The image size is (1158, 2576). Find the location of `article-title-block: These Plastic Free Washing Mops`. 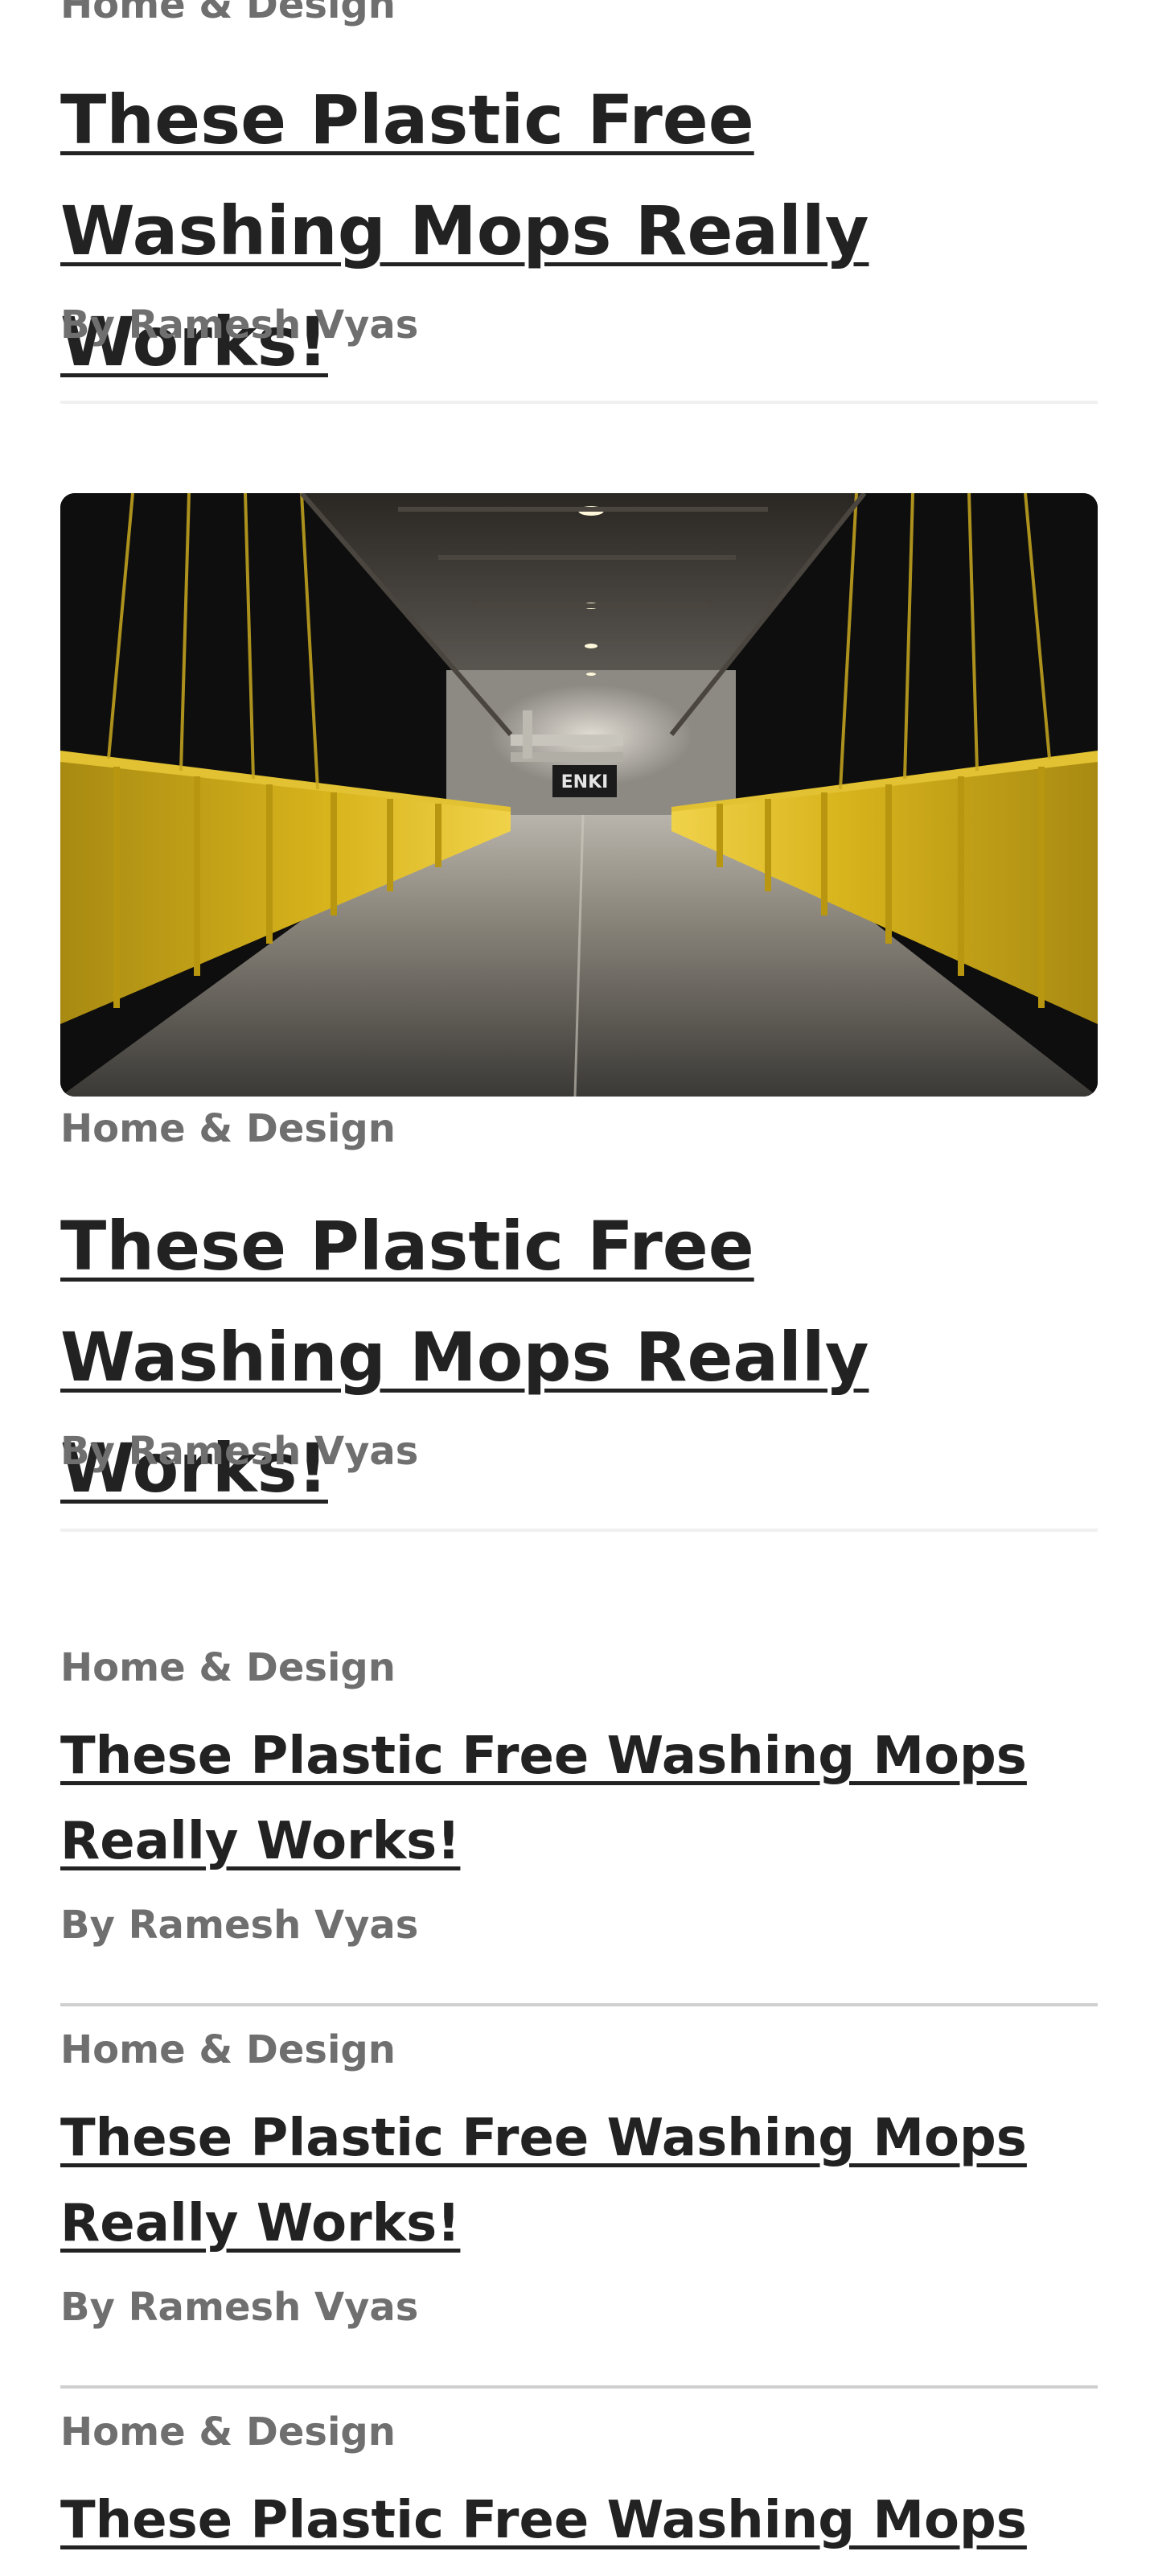

article-title-block: These Plastic Free Washing Mops is located at coordinates (579, 2520).